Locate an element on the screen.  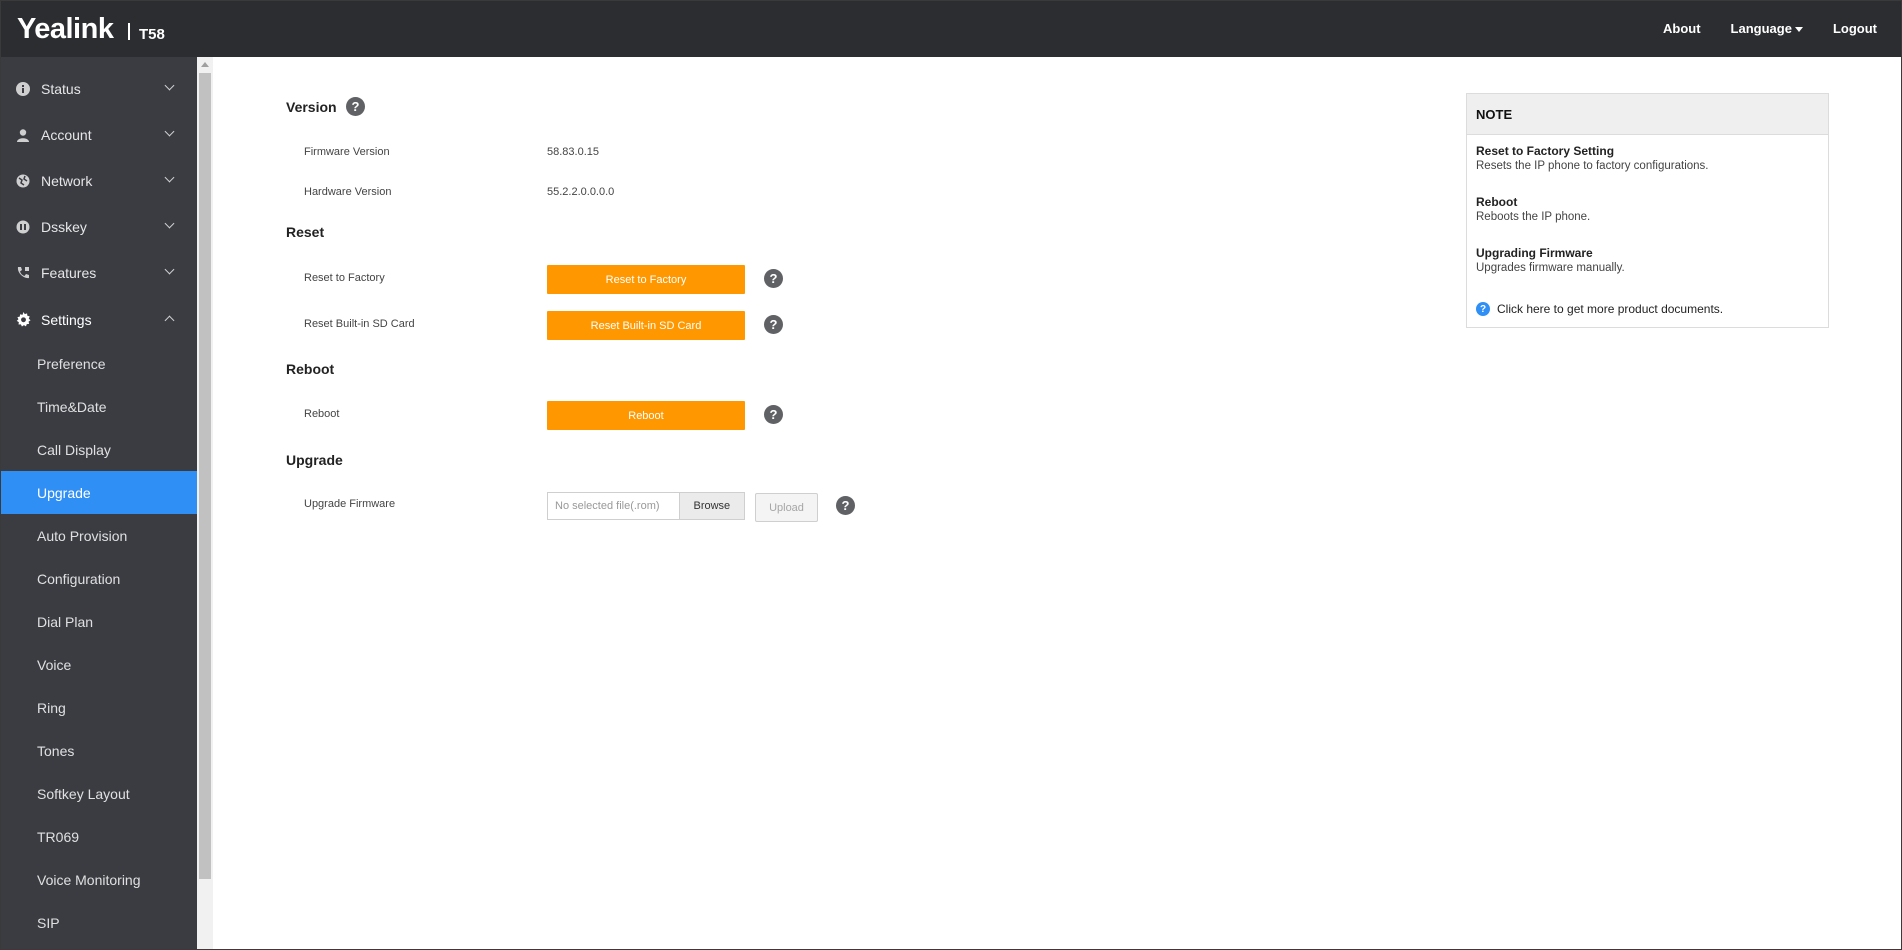
sidebar-subitem-time-date: Time&Date is located at coordinates (99, 406).